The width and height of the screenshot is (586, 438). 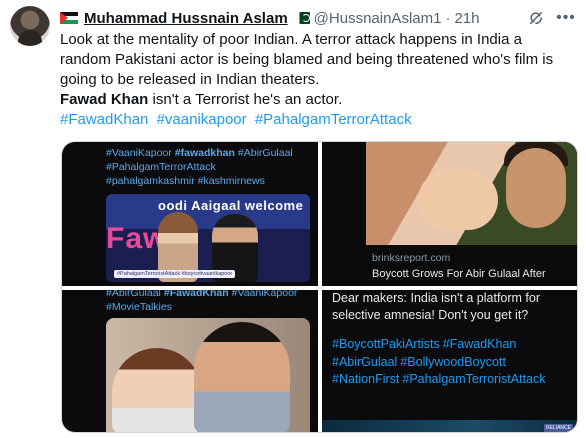 I want to click on image-hashtag: #fawadkhan, so click(x=204, y=153).